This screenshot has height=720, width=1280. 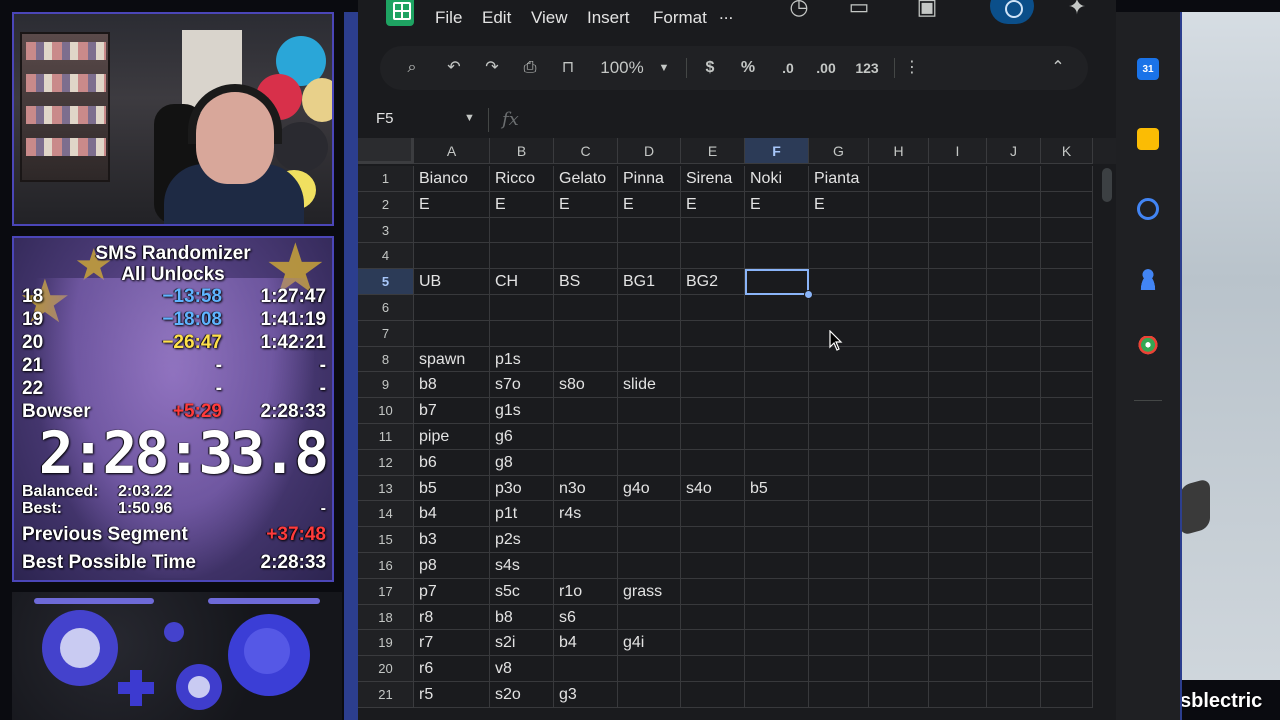 What do you see at coordinates (386, 179) in the screenshot?
I see `row-header: 1` at bounding box center [386, 179].